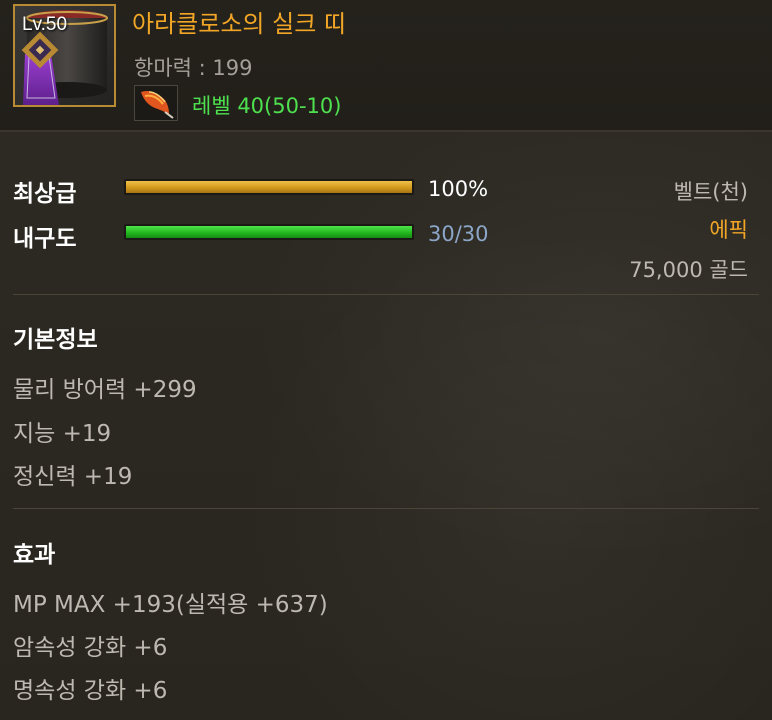 The image size is (772, 720). I want to click on level-requirement: 레벨 40(50-10), so click(267, 106).